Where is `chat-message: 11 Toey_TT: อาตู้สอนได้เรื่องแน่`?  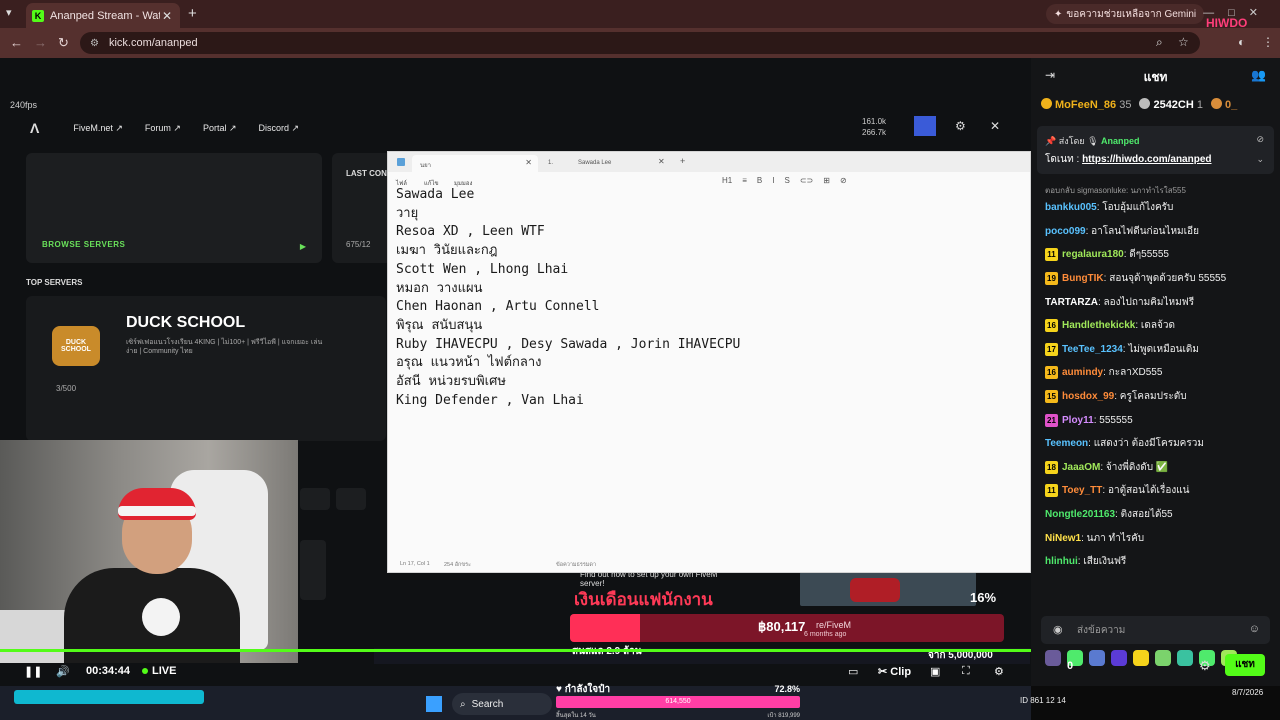
chat-message: 11 Toey_TT: อาตู้สอนได้เรื่องแน่ is located at coordinates (1161, 491).